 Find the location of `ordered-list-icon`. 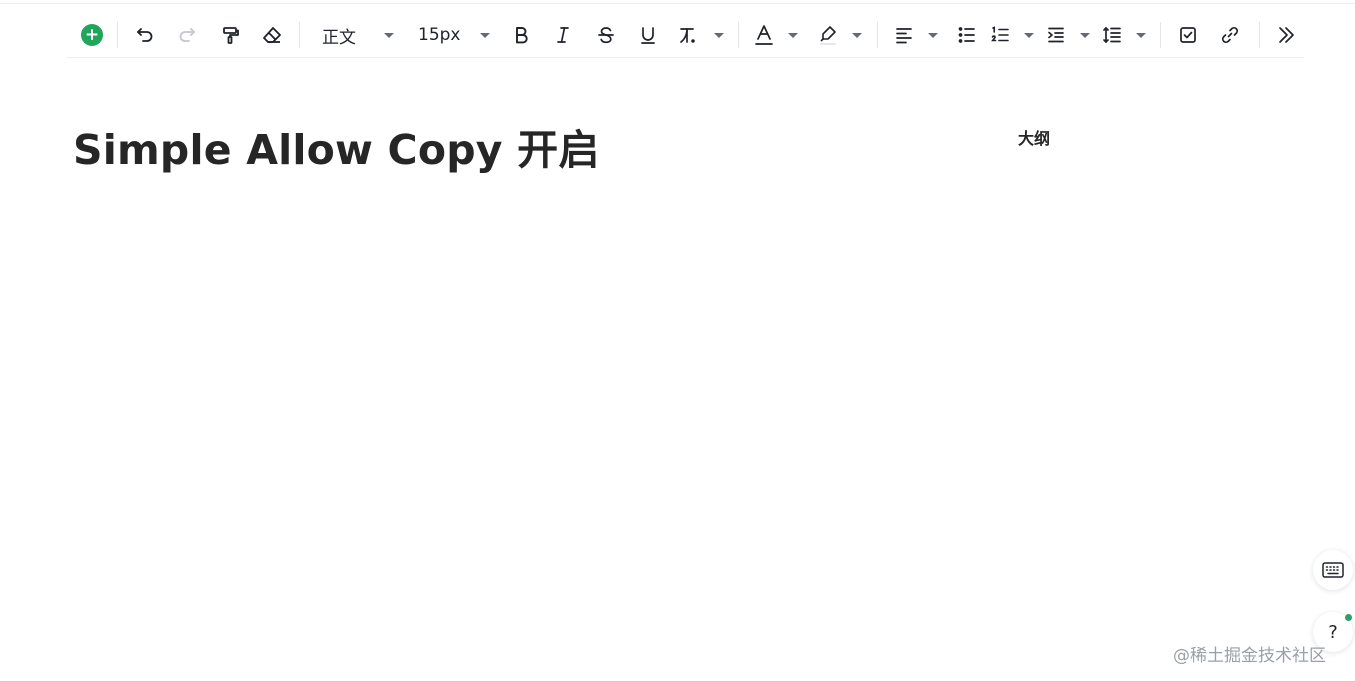

ordered-list-icon is located at coordinates (1000, 34).